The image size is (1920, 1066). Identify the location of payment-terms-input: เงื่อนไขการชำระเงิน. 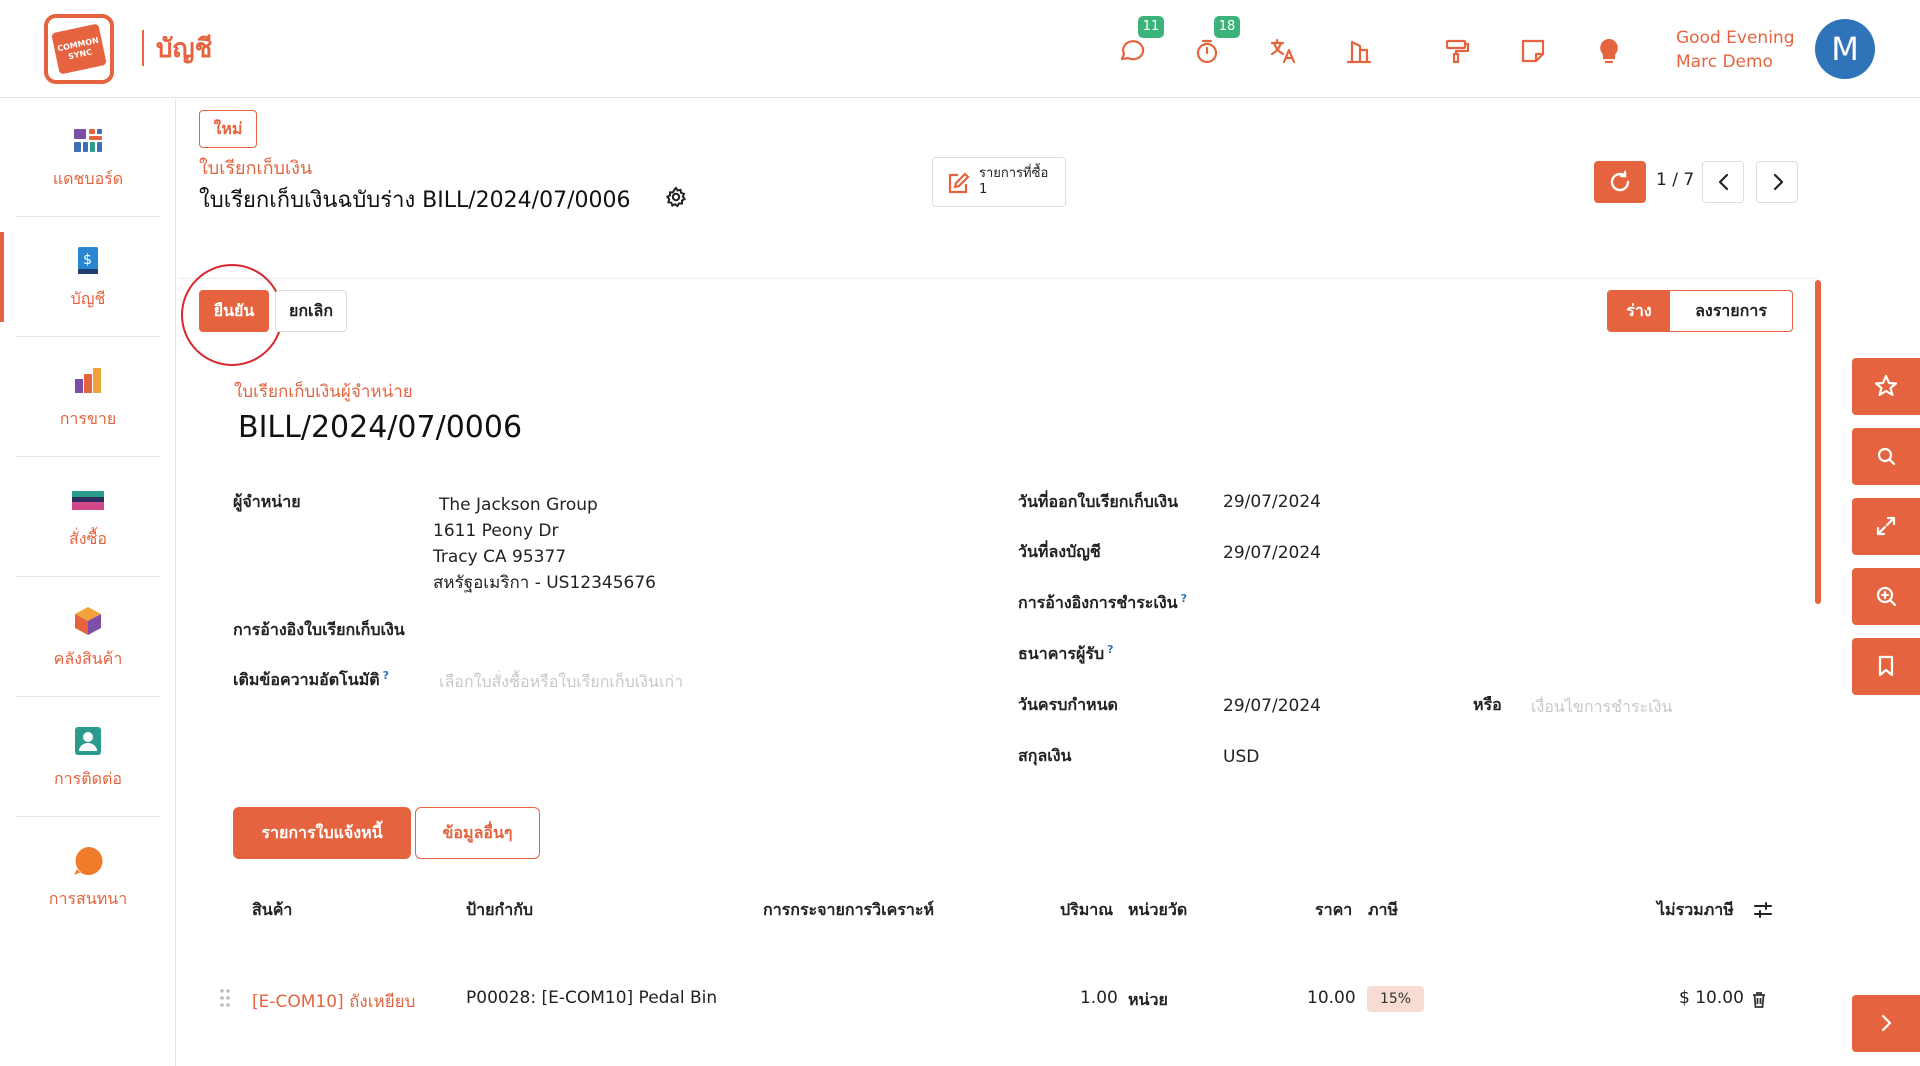
(1601, 707).